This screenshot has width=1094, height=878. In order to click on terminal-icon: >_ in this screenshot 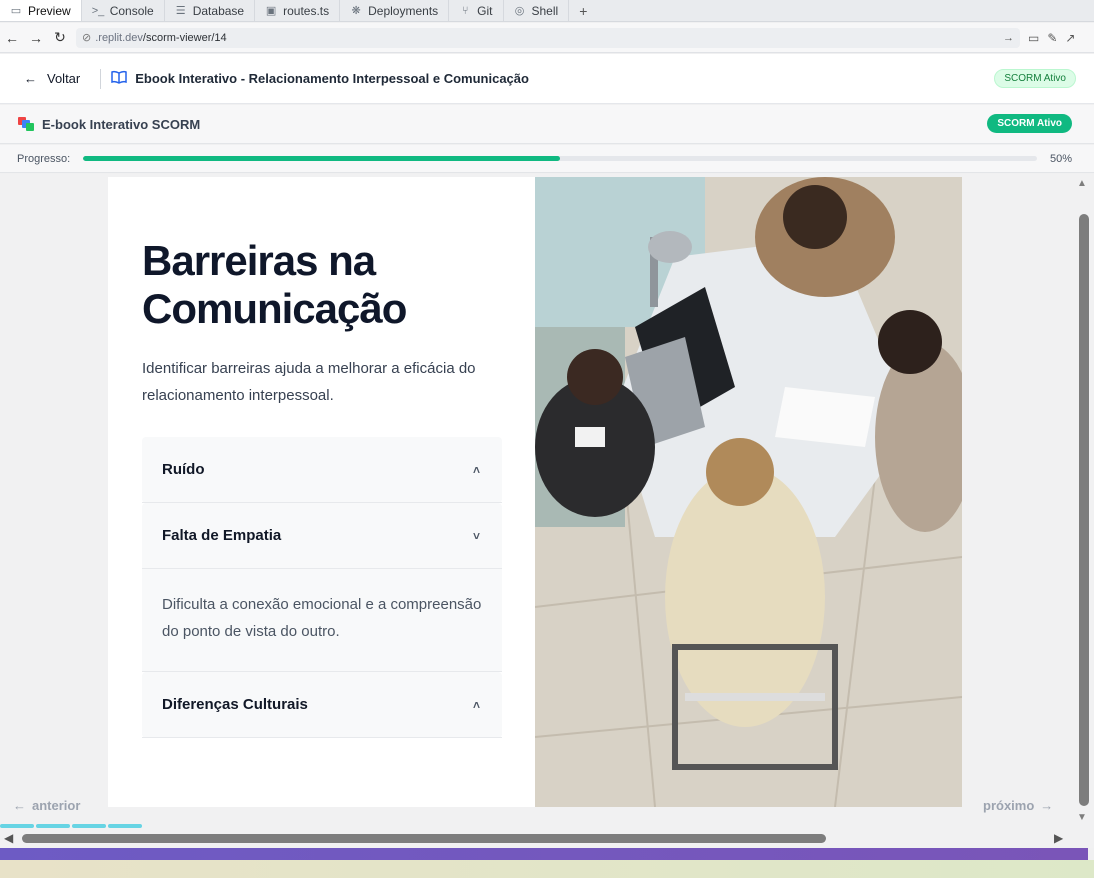, I will do `click(98, 10)`.